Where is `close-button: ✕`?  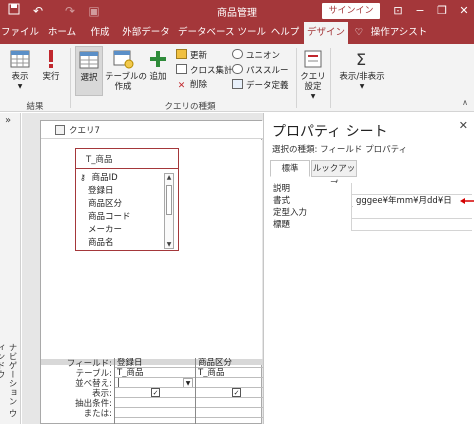
close-button: ✕ is located at coordinates (464, 11).